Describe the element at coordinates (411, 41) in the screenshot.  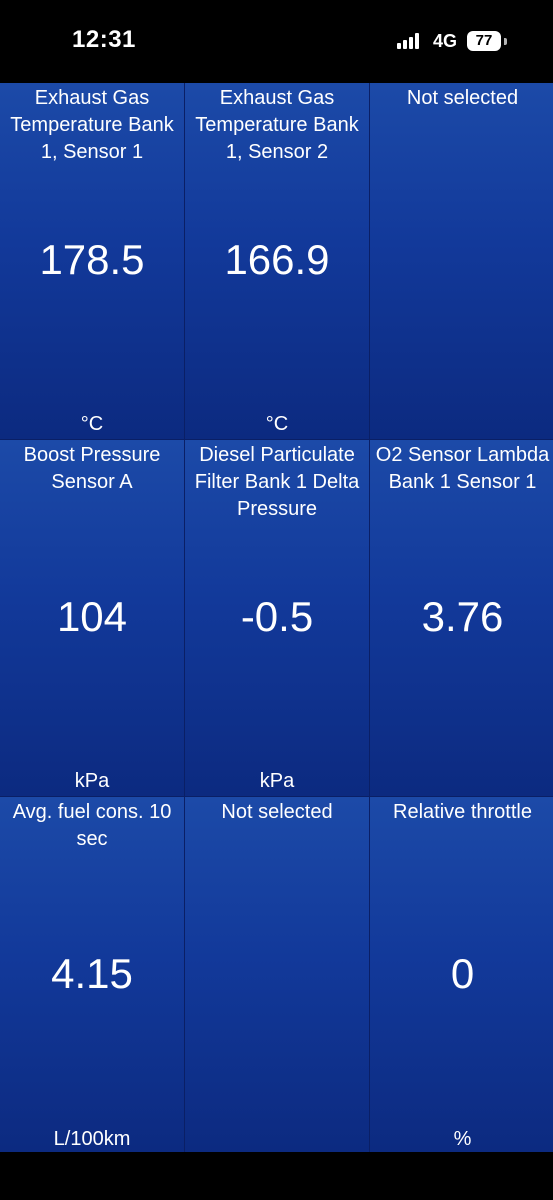
I see `cellular-signal-icon` at that location.